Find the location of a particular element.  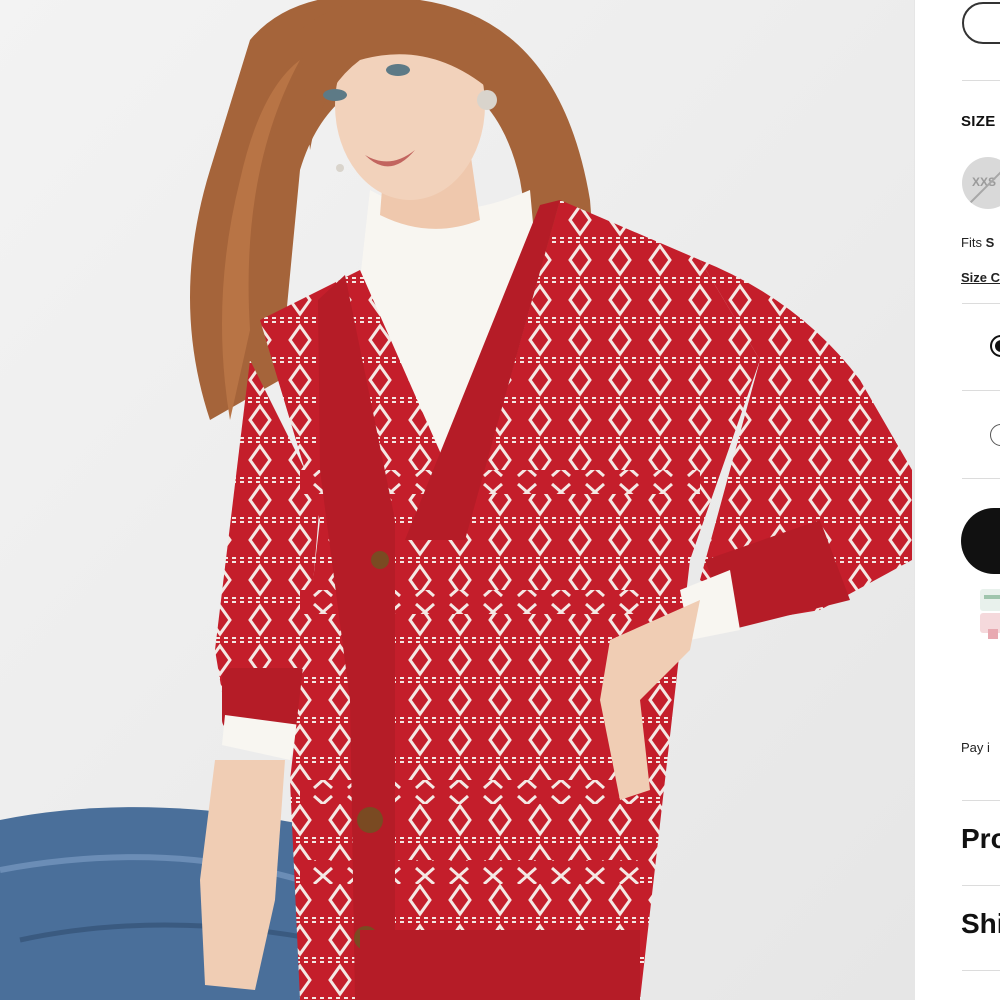

product-details-panel: SIZE XXS Fits S Size C Pay i Pro Shi is located at coordinates (957, 500).